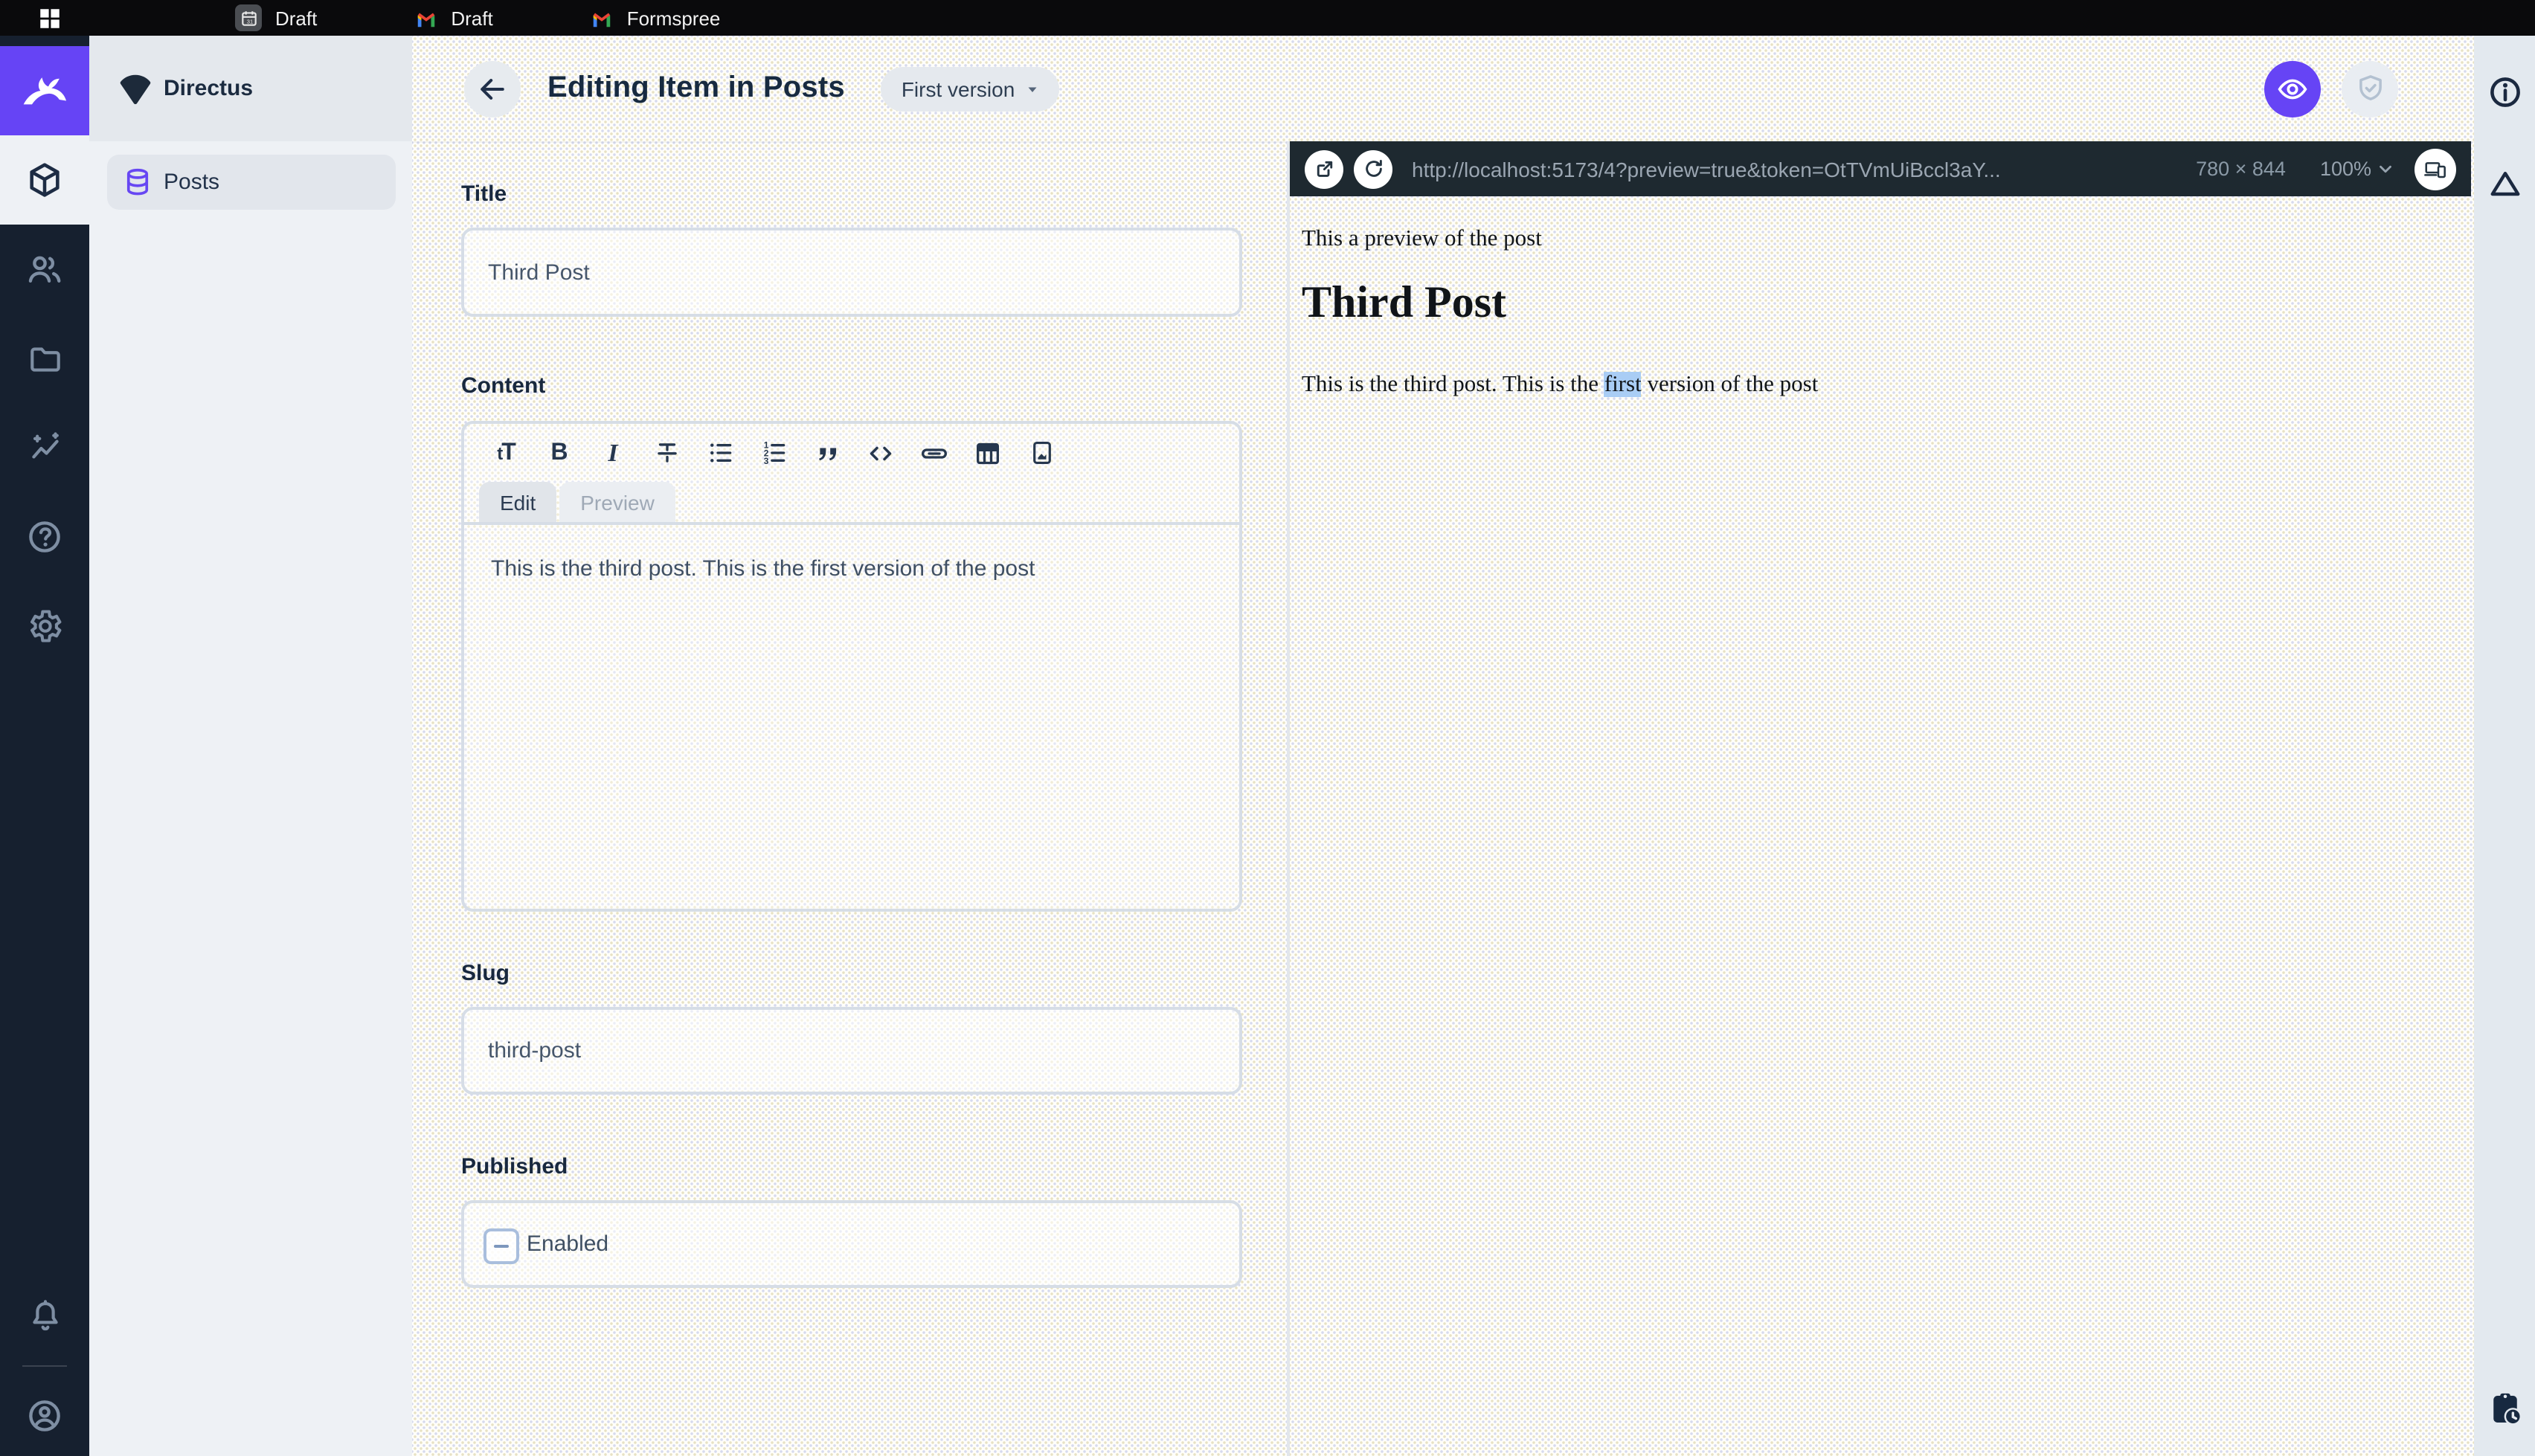  What do you see at coordinates (765, 461) in the screenshot?
I see `svg-text: 3` at bounding box center [765, 461].